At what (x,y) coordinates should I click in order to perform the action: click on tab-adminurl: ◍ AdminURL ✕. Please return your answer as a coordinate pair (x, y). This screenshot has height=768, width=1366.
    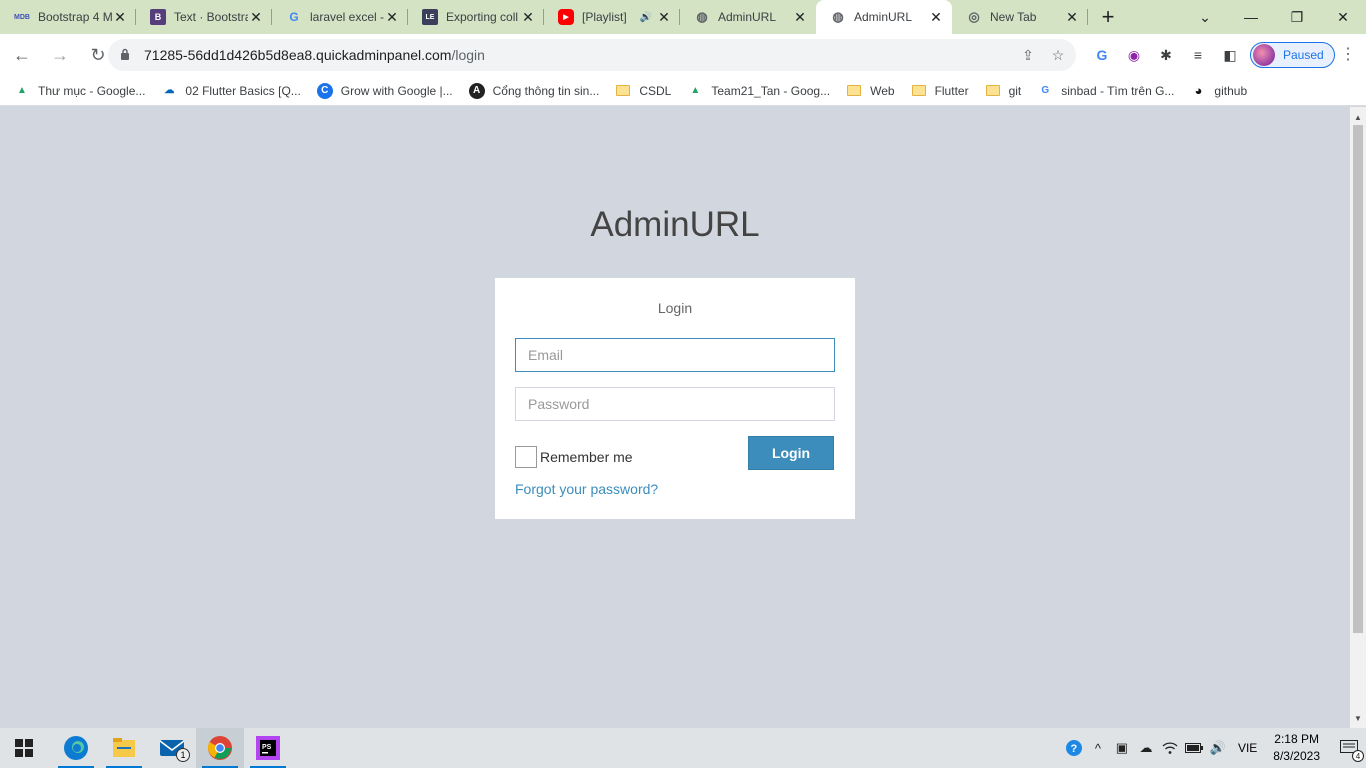
    Looking at the image, I should click on (748, 17).